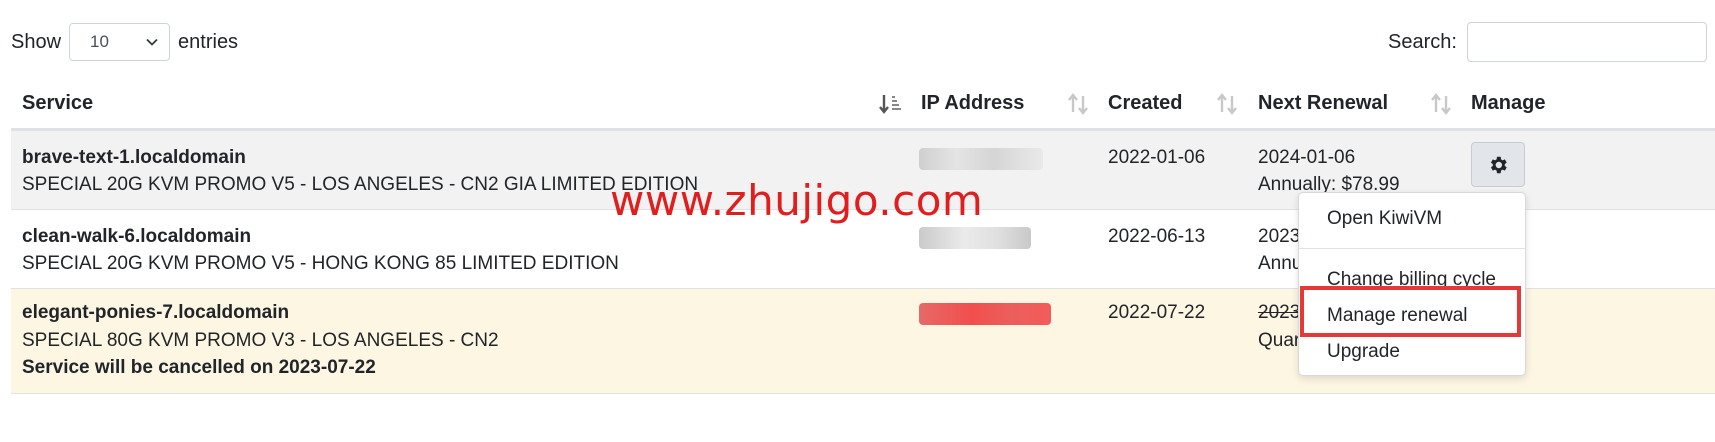 The height and width of the screenshot is (442, 1715). Describe the element at coordinates (1508, 102) in the screenshot. I see `column-header-manage: Manage` at that location.